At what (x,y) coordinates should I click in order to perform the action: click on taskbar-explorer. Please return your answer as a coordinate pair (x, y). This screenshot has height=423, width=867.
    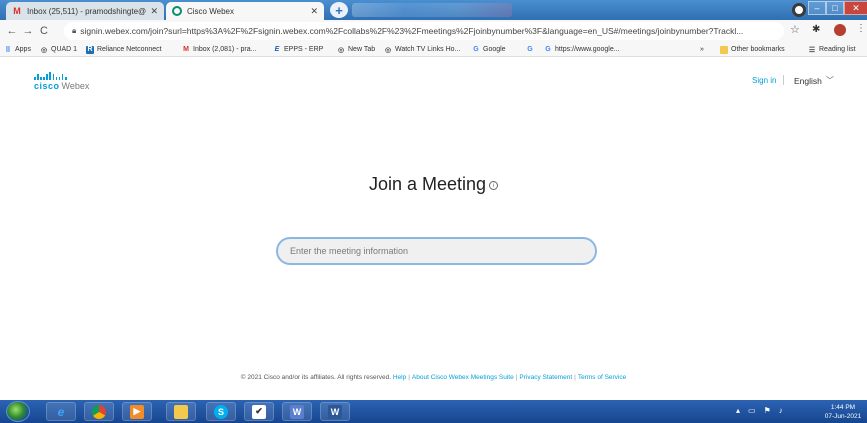
    Looking at the image, I should click on (181, 411).